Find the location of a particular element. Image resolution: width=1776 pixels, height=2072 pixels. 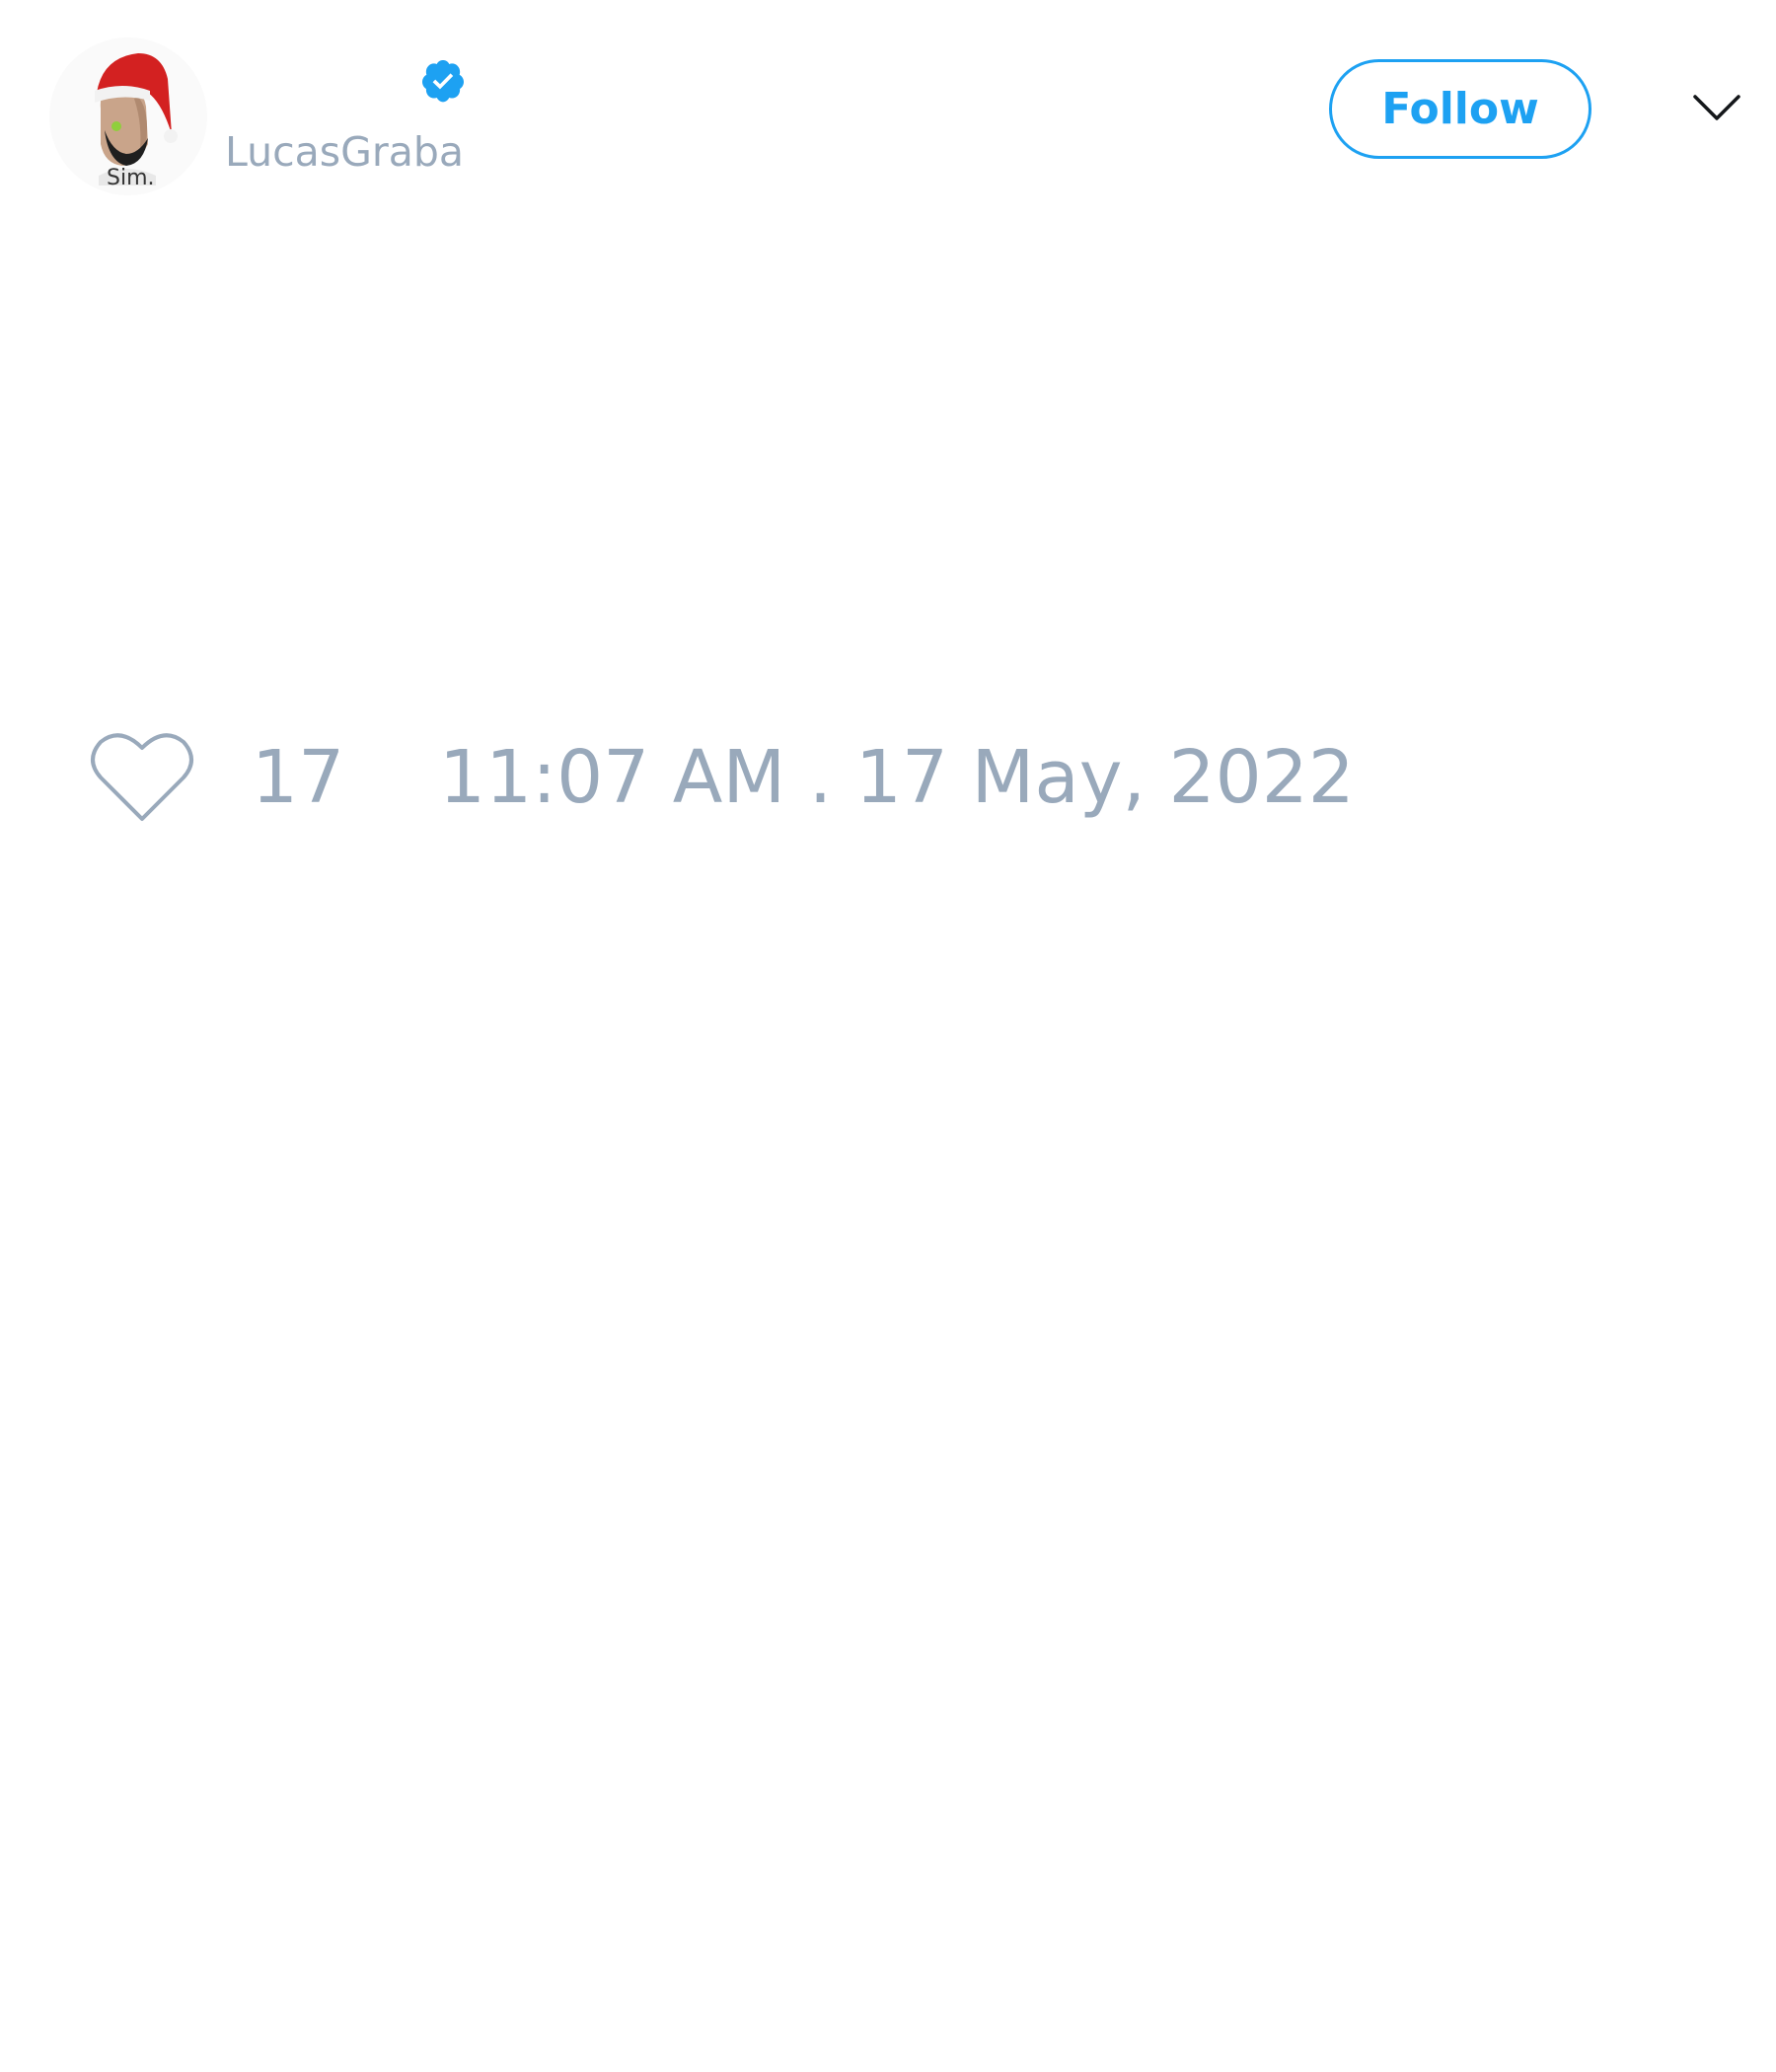

avatar: Sim. is located at coordinates (128, 117).